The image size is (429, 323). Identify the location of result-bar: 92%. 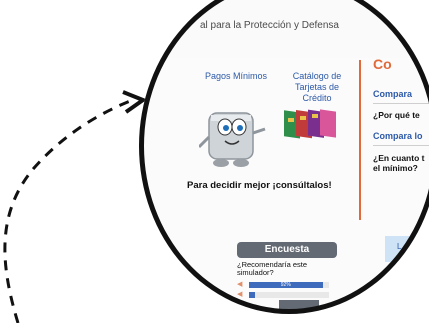
(286, 285).